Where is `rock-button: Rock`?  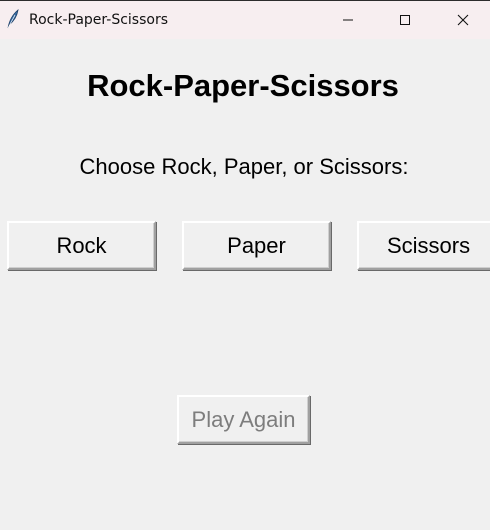 rock-button: Rock is located at coordinates (81, 245).